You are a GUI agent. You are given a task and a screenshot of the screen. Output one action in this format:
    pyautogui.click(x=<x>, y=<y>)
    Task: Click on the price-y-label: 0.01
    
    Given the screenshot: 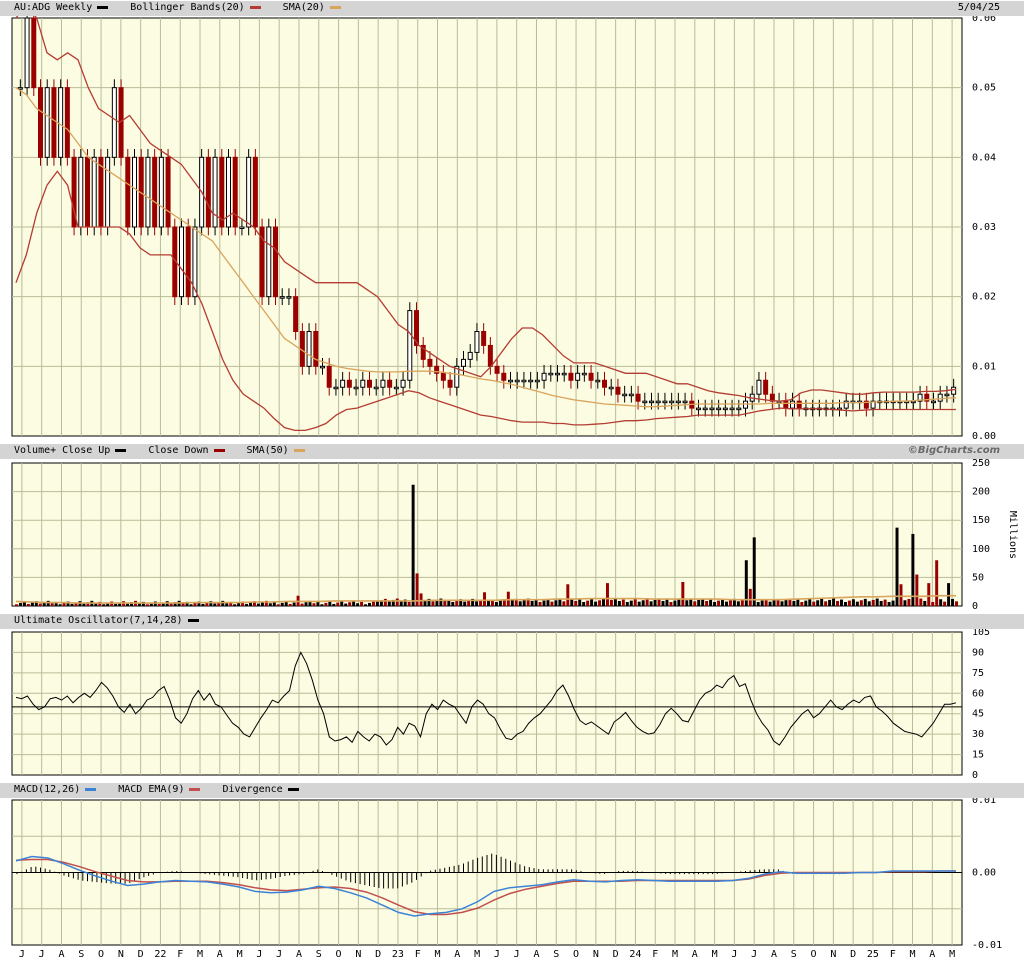 What is the action you would take?
    pyautogui.click(x=984, y=366)
    